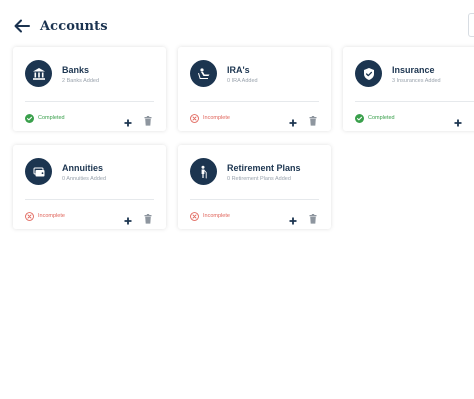 The width and height of the screenshot is (474, 399). Describe the element at coordinates (368, 73) in the screenshot. I see `shield-check-icon` at that location.